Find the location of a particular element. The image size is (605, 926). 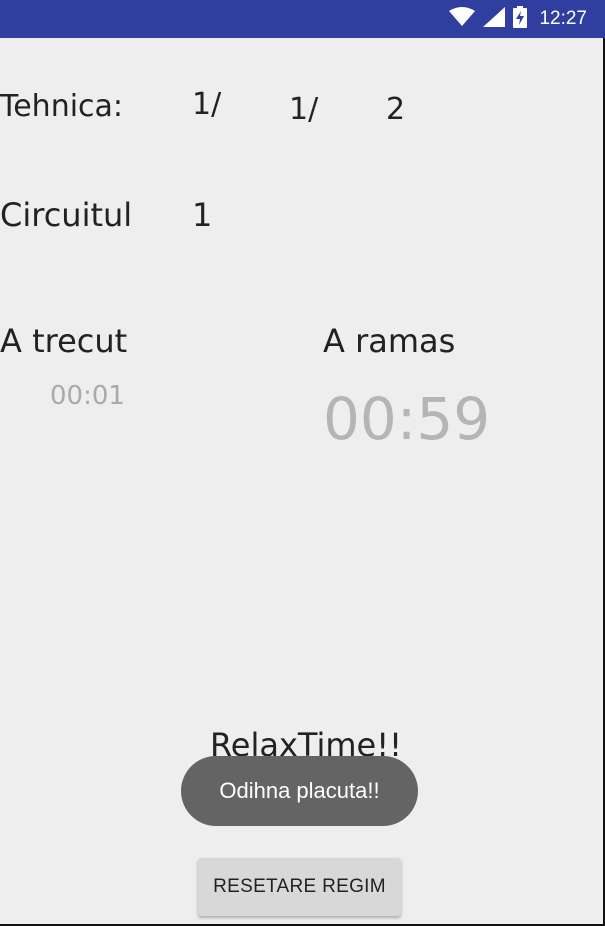

remaining-label: A ramas is located at coordinates (389, 341).